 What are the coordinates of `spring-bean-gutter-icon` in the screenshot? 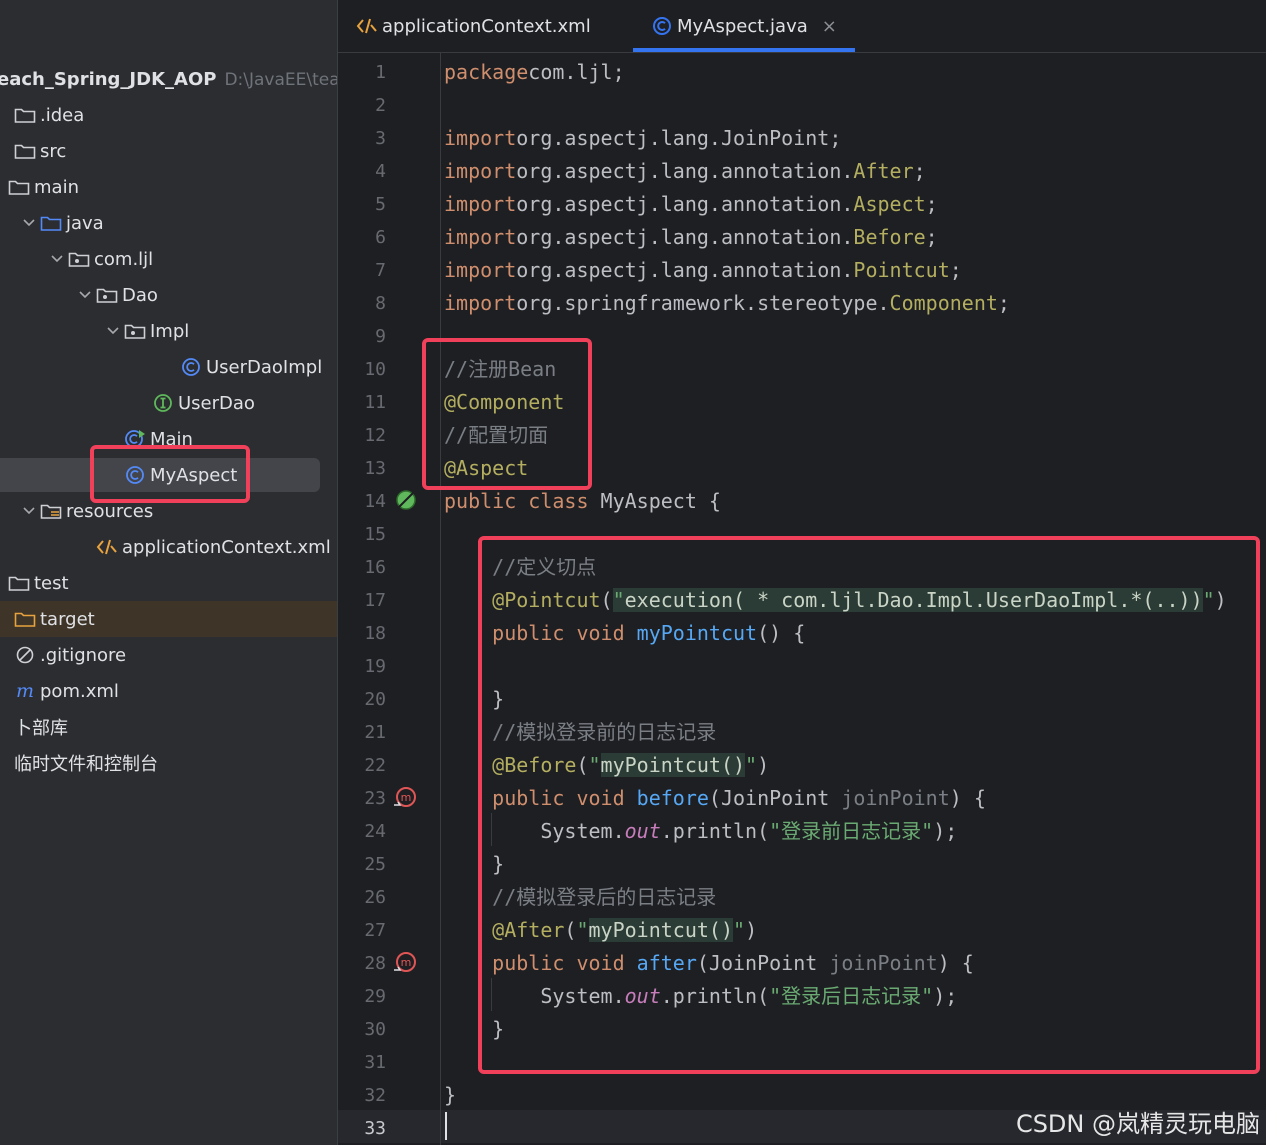 It's located at (406, 500).